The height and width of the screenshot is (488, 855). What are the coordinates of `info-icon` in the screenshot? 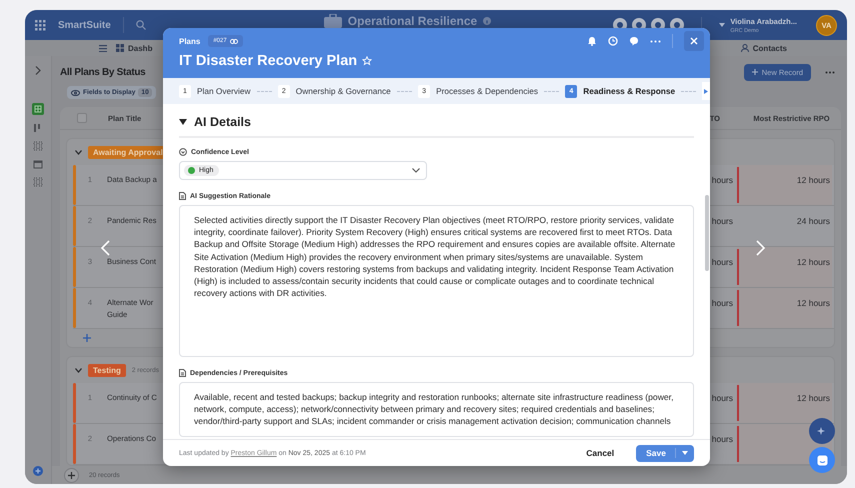 It's located at (487, 21).